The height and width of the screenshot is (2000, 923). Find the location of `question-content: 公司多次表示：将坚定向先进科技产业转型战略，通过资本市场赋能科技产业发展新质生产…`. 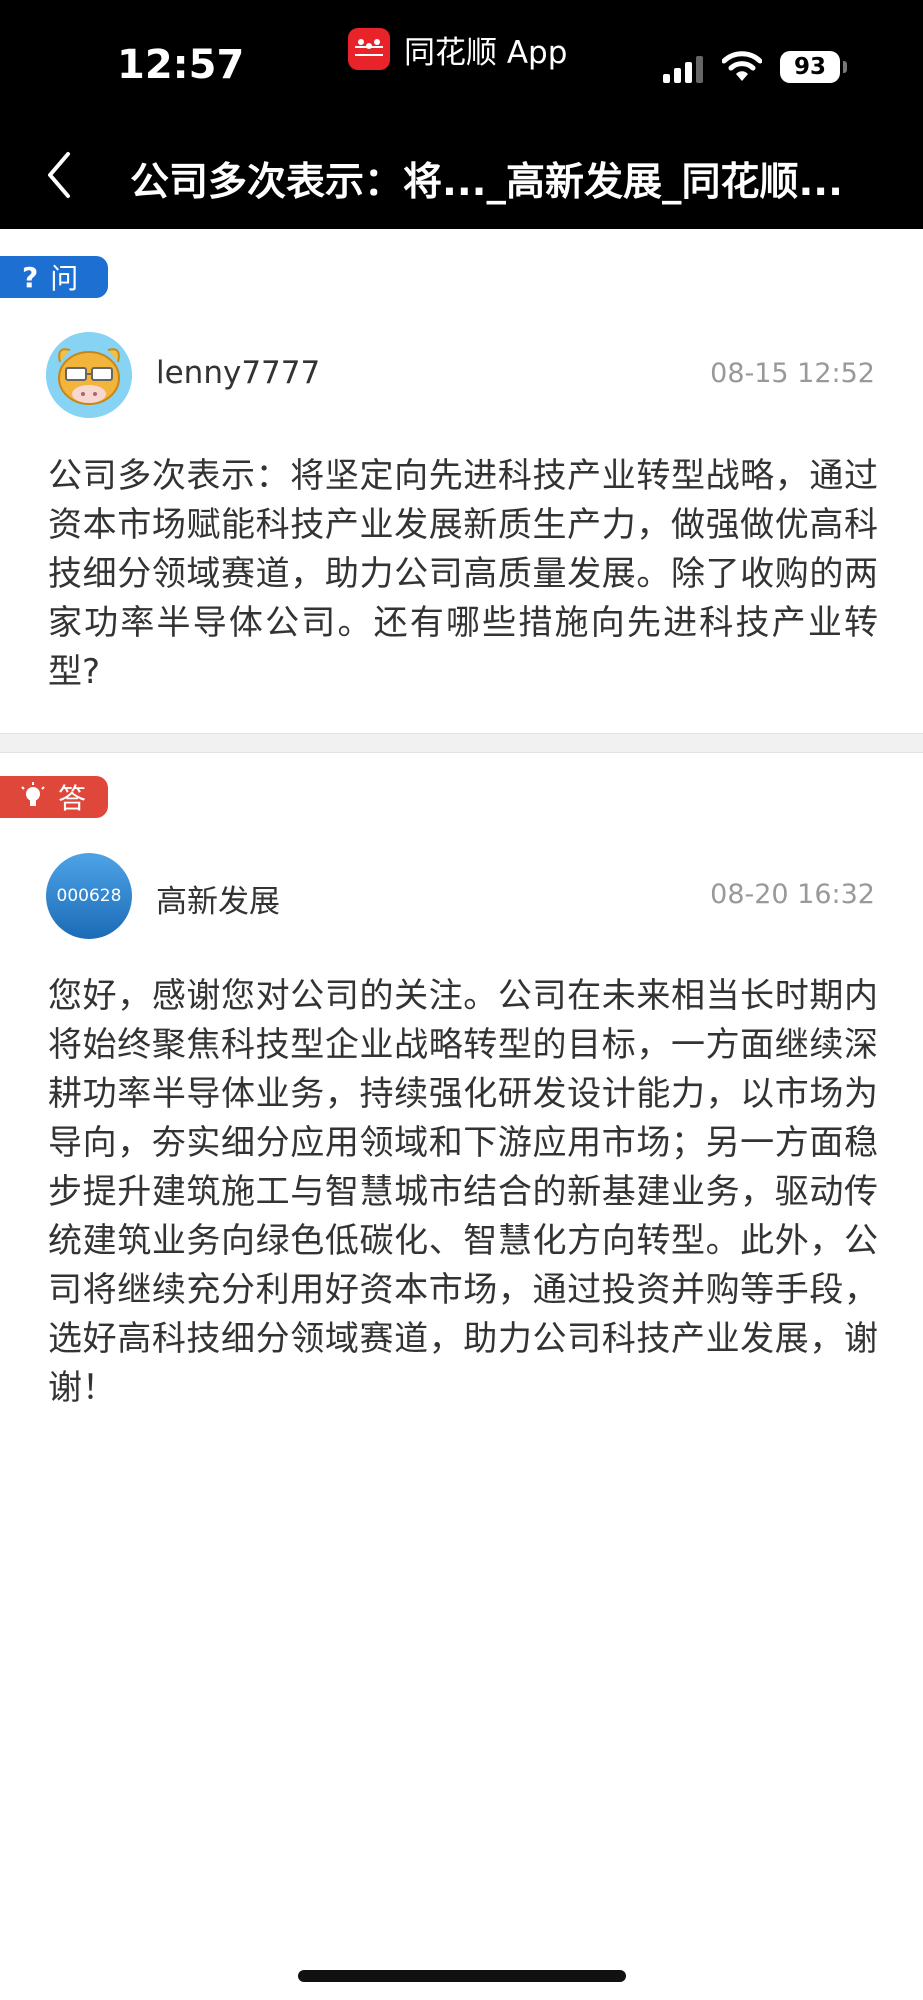

question-content: 公司多次表示：将坚定向先进科技产业转型战略，通过资本市场赋能科技产业发展新质生产… is located at coordinates (463, 574).